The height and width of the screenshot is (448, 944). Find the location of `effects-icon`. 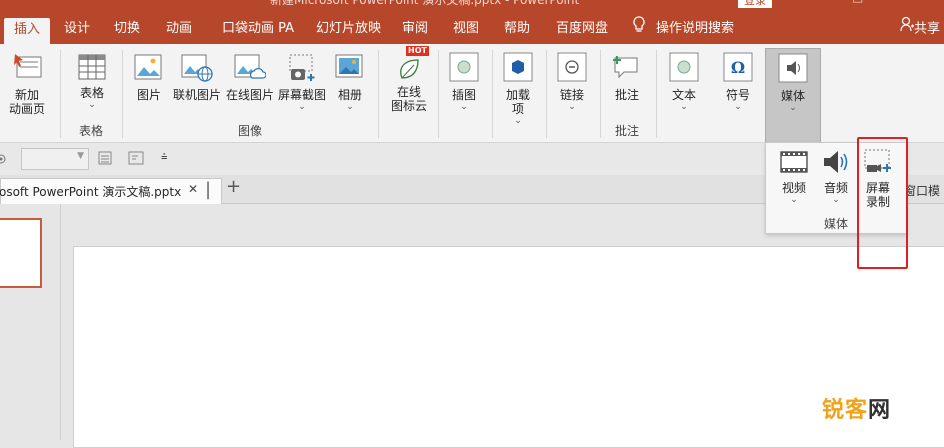

effects-icon is located at coordinates (4, 160).